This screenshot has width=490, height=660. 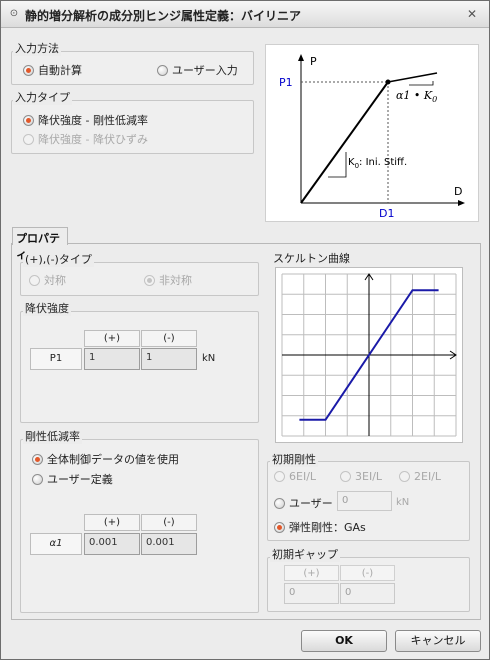 I want to click on sign-type-asymmetric-radio: 非対称, so click(x=168, y=280).